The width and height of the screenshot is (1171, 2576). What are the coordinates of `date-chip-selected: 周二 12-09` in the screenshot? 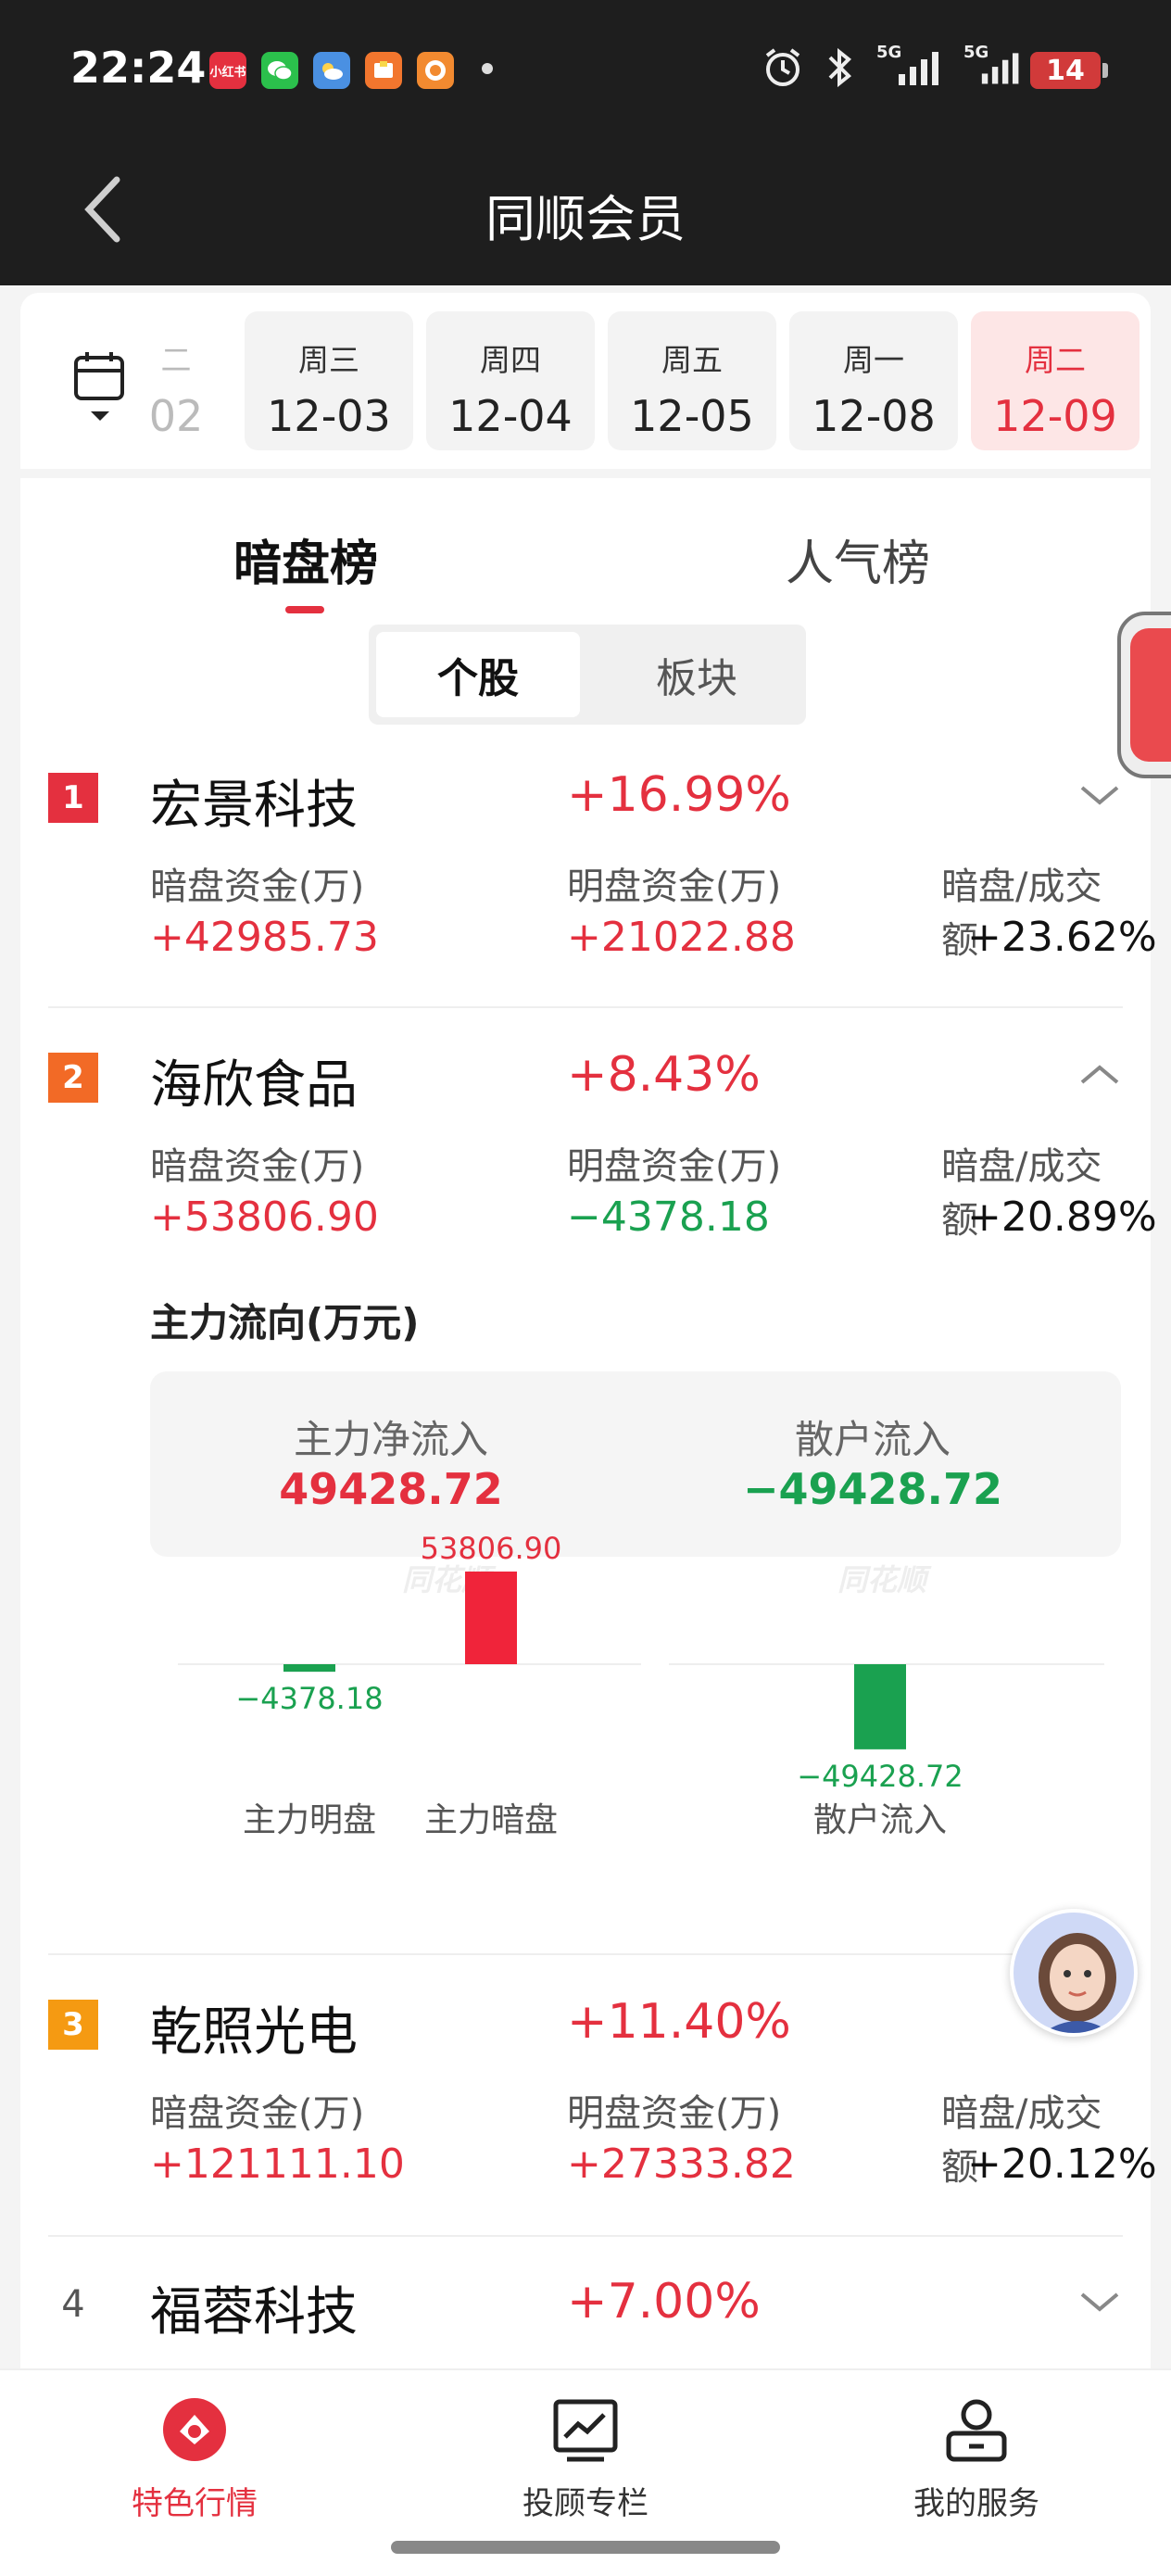 It's located at (1055, 380).